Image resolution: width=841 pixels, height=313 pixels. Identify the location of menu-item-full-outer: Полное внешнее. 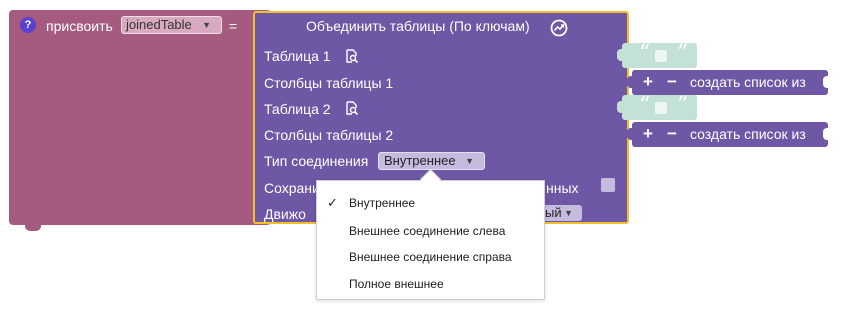
(430, 284).